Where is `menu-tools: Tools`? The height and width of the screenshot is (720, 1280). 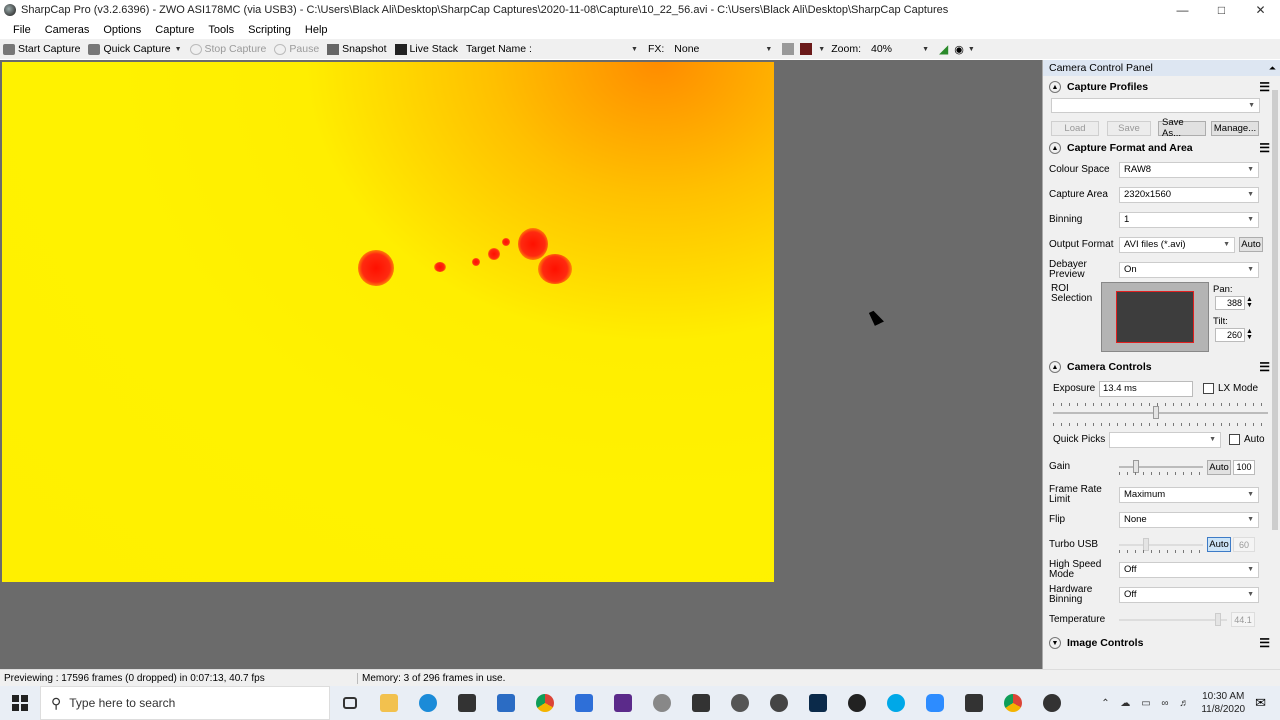
menu-tools: Tools is located at coordinates (221, 30).